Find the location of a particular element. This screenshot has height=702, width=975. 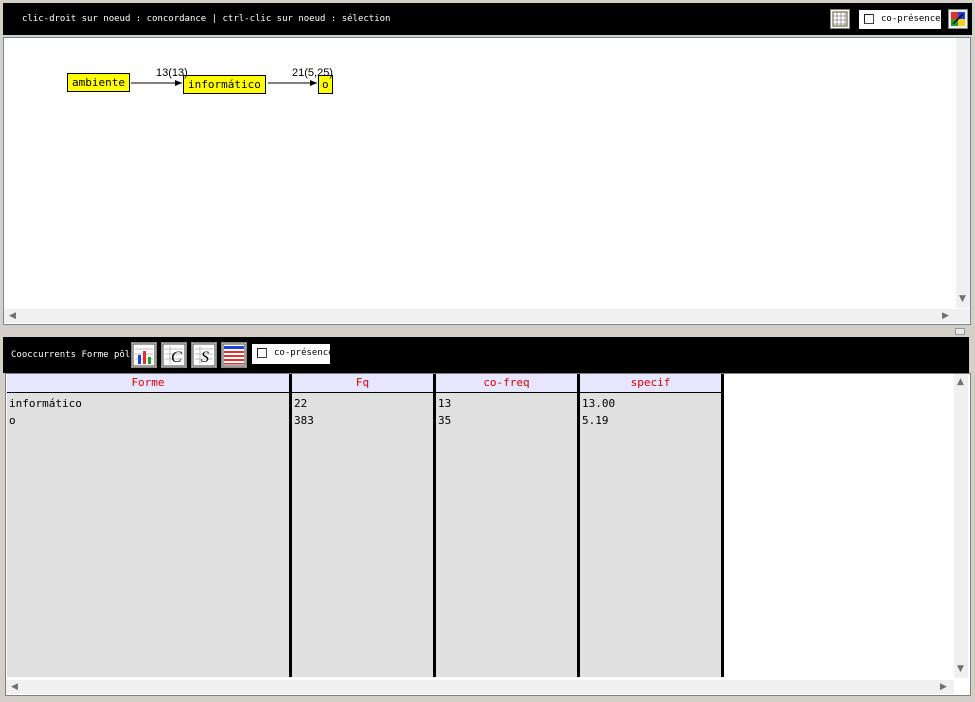

vertical-scrollbar: ▼ is located at coordinates (963, 173).